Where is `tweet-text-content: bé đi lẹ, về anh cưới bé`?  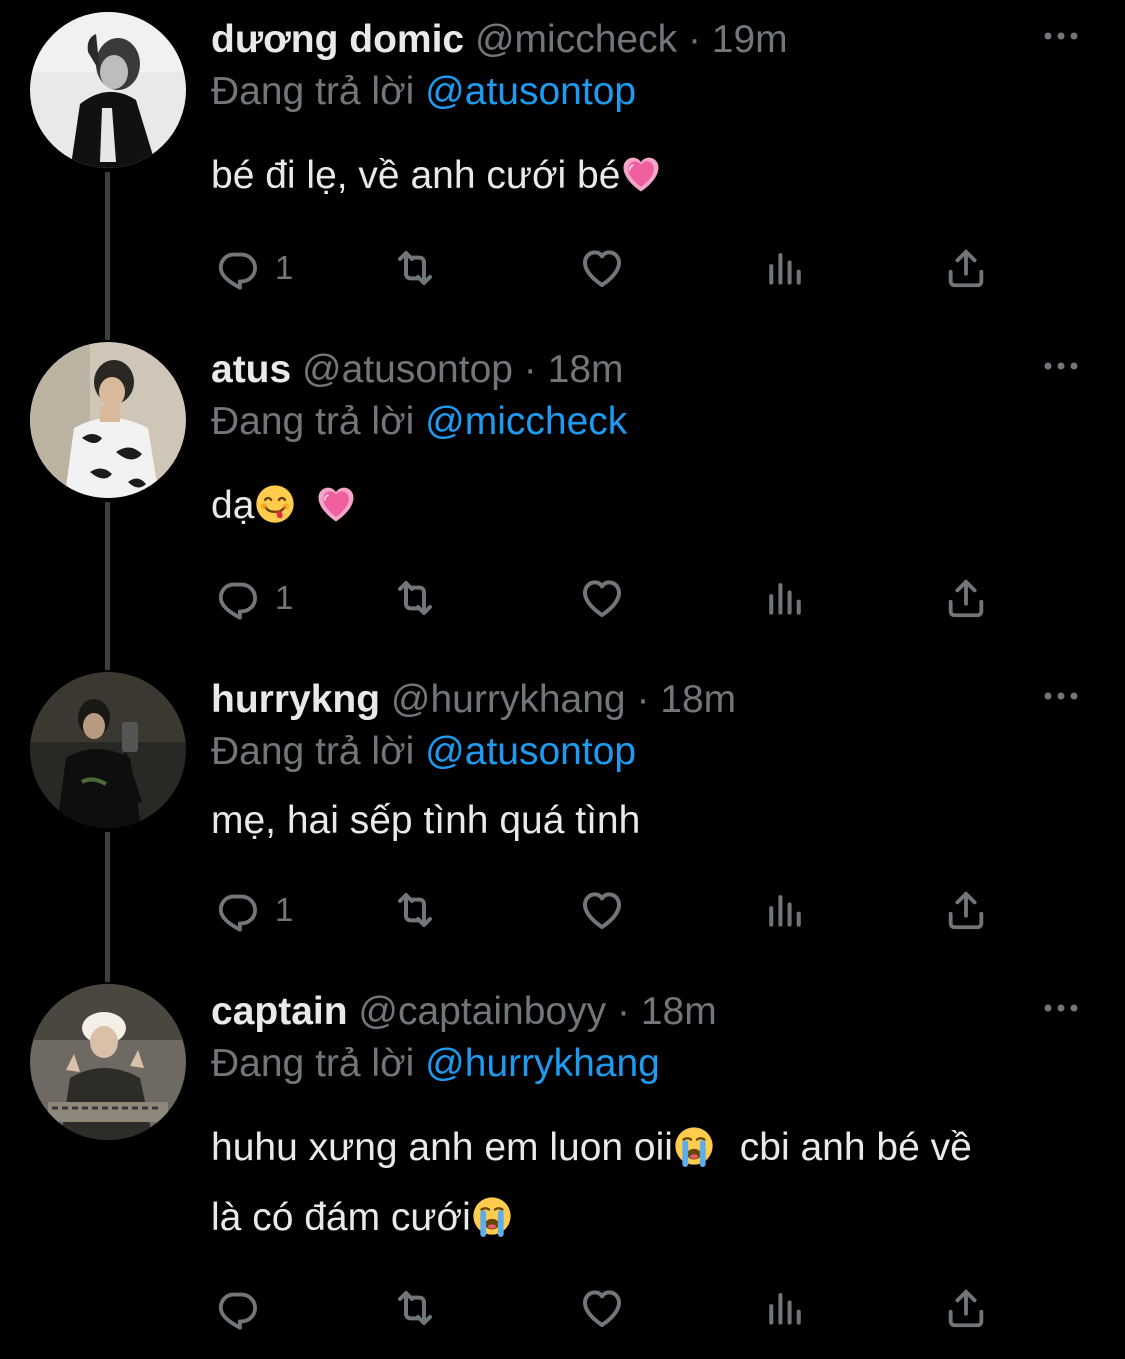 tweet-text-content: bé đi lẹ, về anh cưới bé is located at coordinates (416, 175).